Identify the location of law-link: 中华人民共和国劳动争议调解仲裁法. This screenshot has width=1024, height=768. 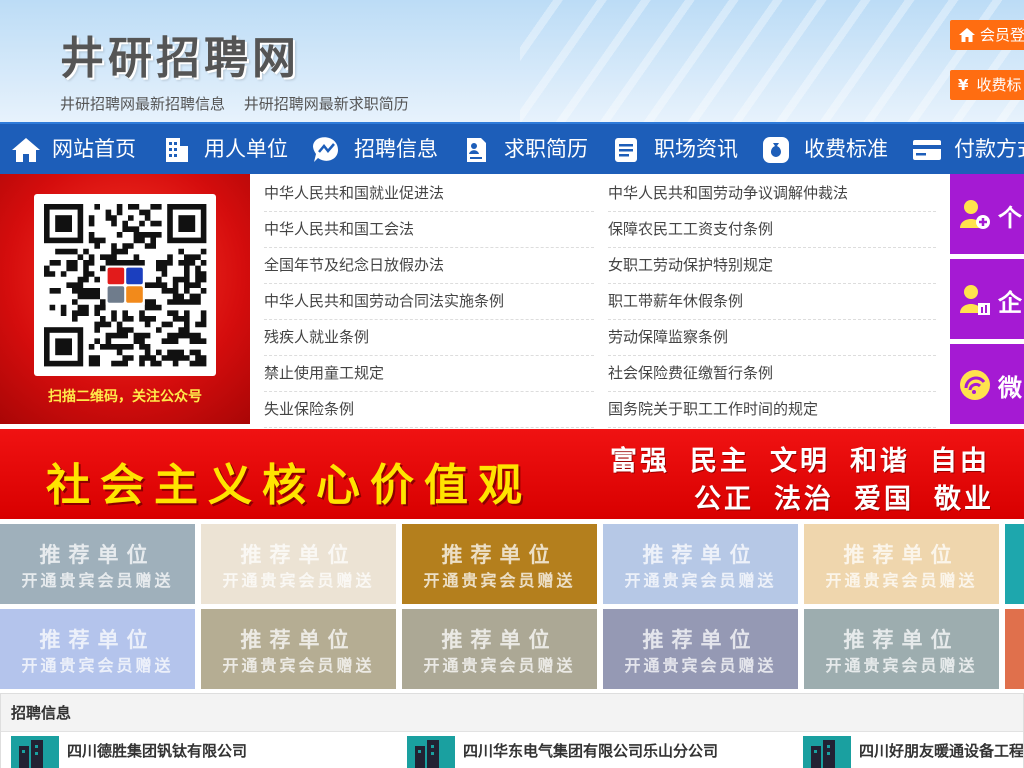
(728, 193).